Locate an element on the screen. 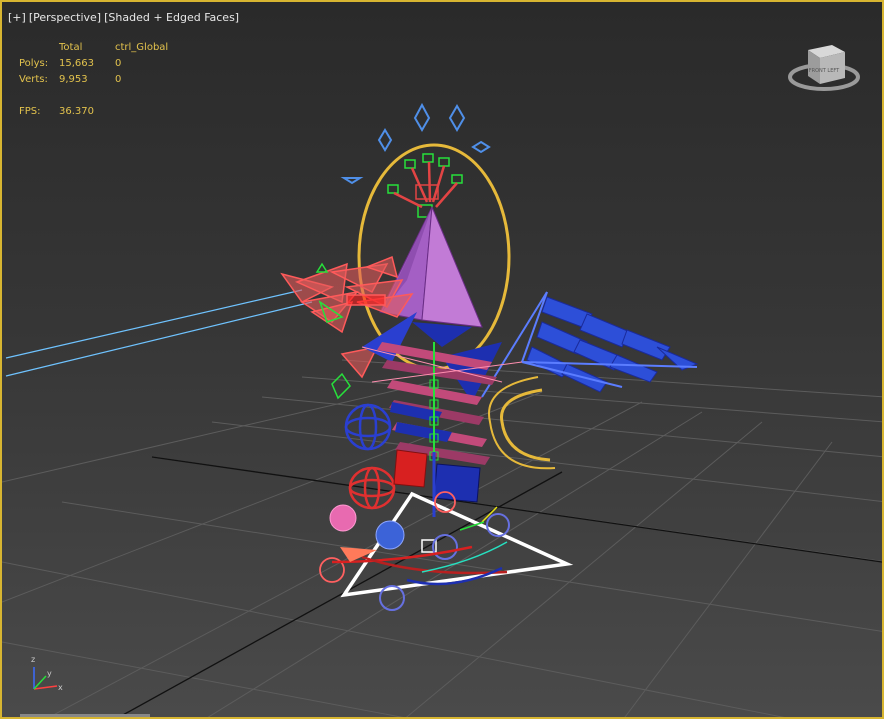 The height and width of the screenshot is (719, 884). viewcube is located at coordinates (824, 68).